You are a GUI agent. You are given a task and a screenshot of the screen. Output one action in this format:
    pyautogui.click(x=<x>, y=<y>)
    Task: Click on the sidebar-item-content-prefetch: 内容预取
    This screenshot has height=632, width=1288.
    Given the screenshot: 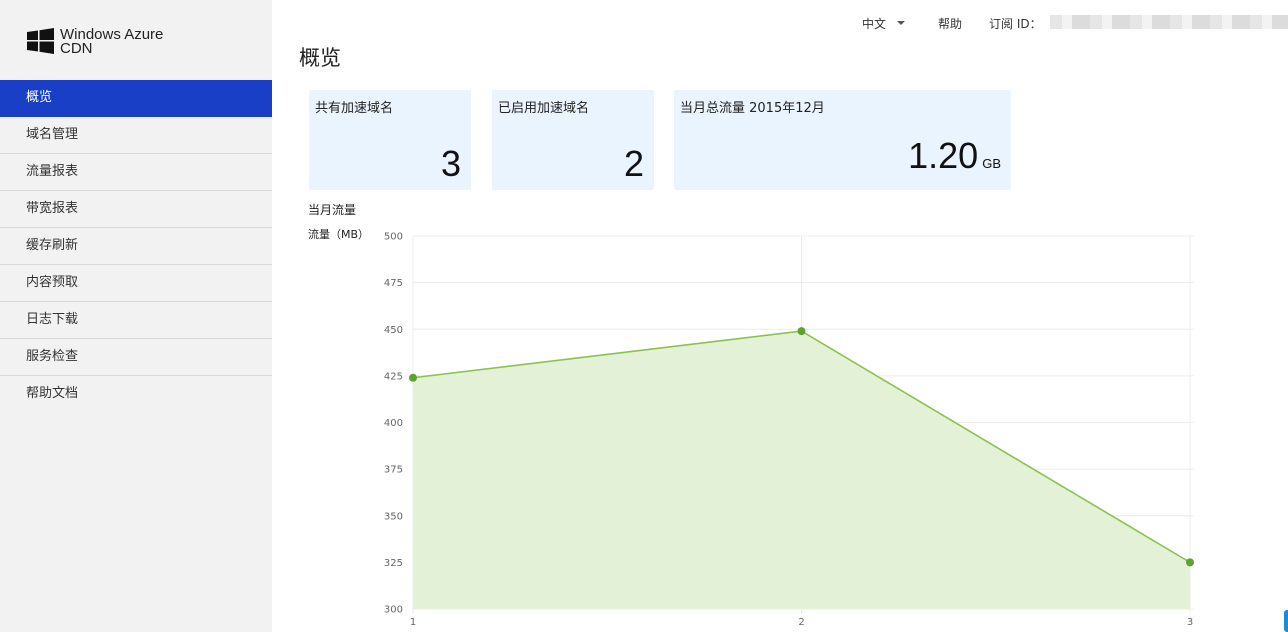 What is the action you would take?
    pyautogui.click(x=136, y=283)
    